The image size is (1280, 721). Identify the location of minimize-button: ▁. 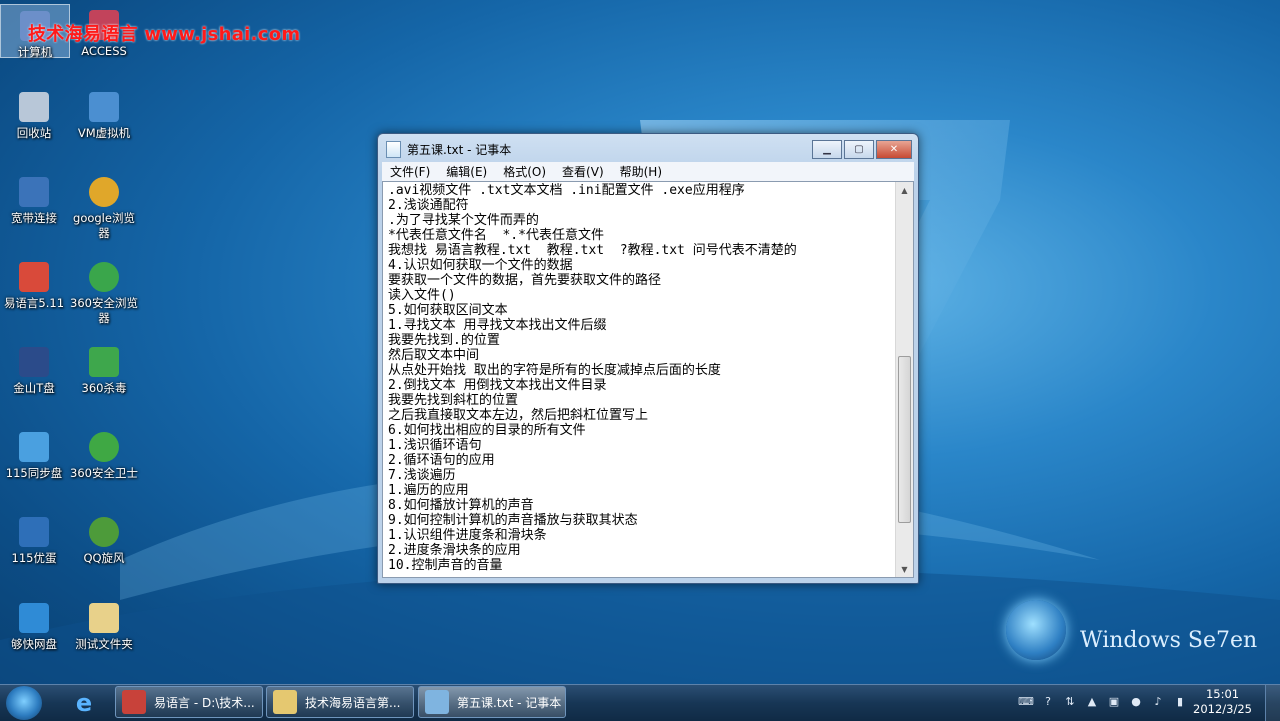
(827, 149).